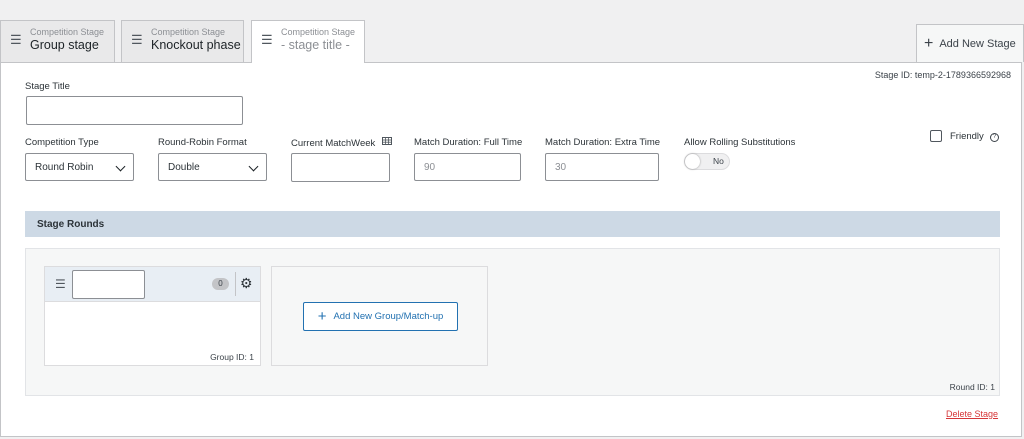  I want to click on stage-rounds-title: Stage Rounds, so click(71, 224).